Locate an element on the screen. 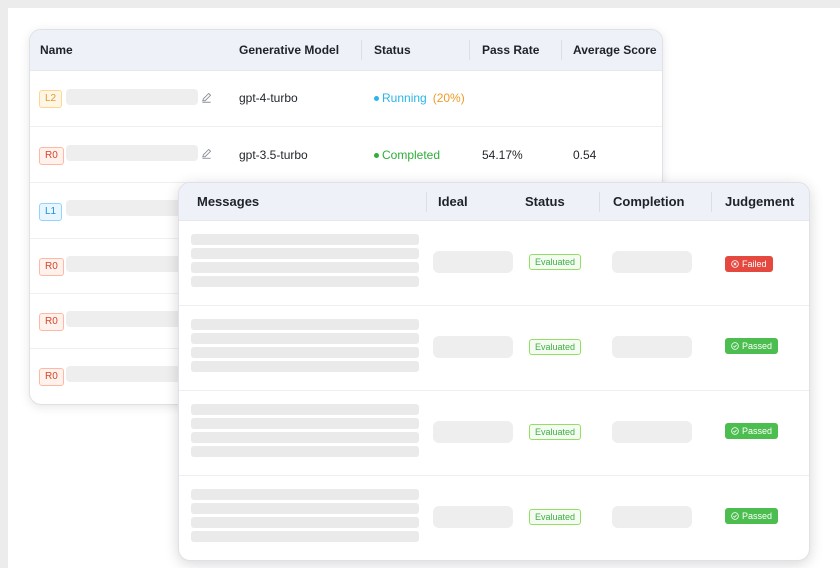 Image resolution: width=840 pixels, height=568 pixels. judgement-text: Failed is located at coordinates (754, 264).